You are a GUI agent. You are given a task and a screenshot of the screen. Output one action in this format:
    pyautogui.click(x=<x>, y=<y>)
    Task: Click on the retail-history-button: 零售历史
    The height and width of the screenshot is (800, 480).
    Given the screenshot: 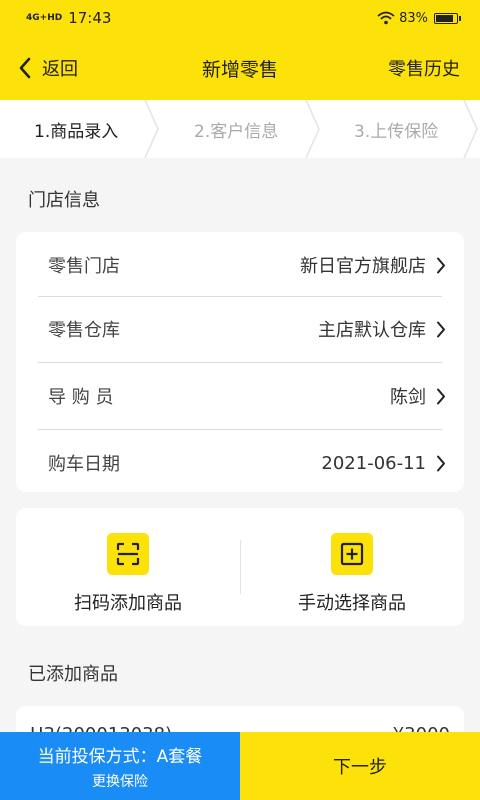 What is the action you would take?
    pyautogui.click(x=424, y=68)
    